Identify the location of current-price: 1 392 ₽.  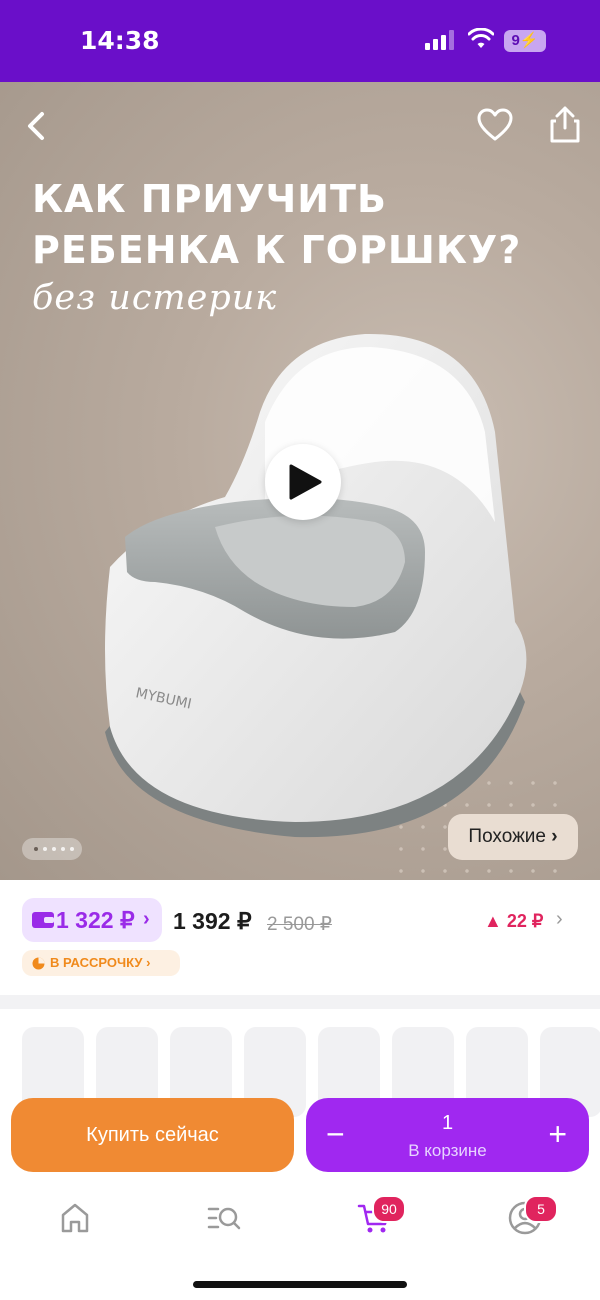
(212, 921).